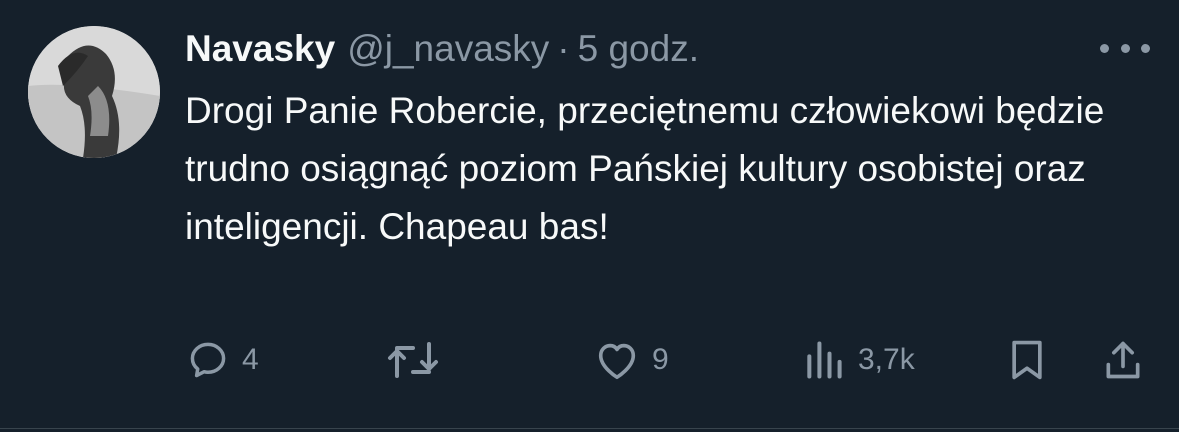  I want to click on view-count: 3,7k, so click(886, 359).